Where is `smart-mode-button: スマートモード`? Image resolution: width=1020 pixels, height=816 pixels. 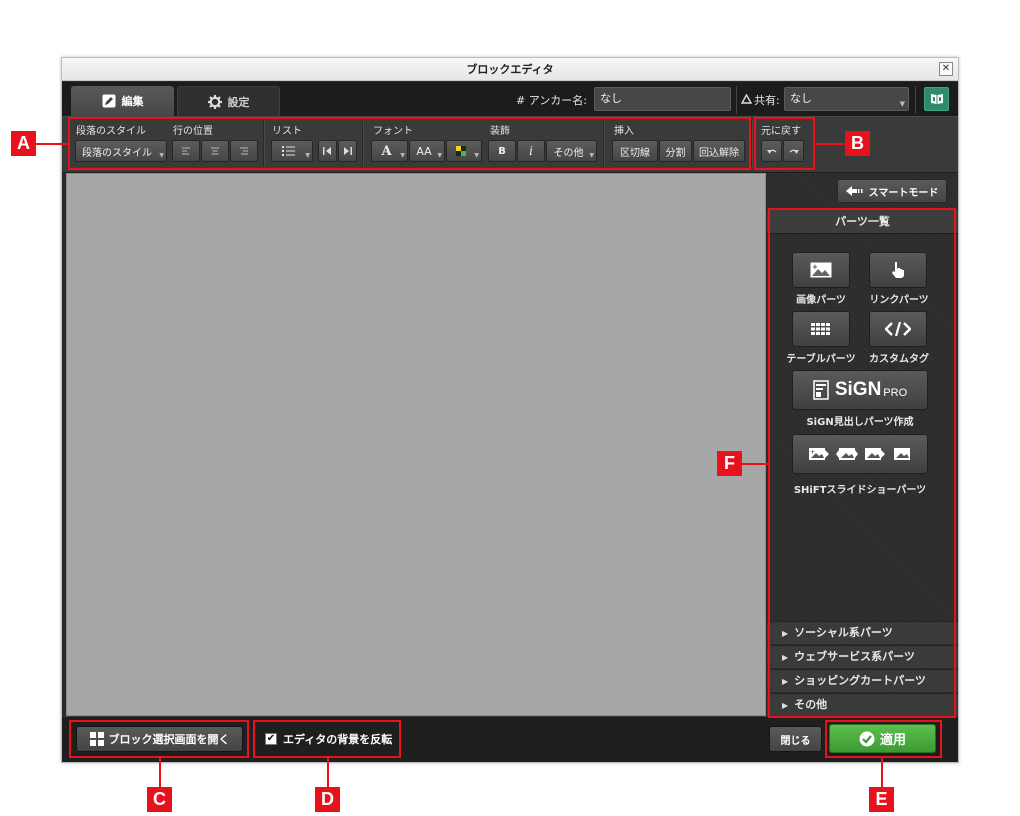 smart-mode-button: スマートモード is located at coordinates (892, 191).